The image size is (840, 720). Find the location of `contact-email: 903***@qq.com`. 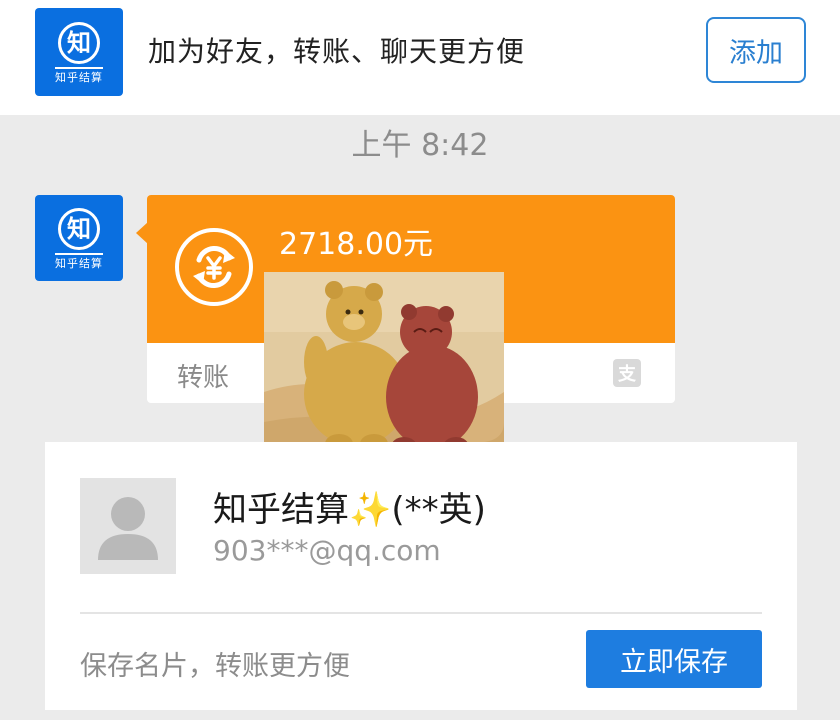

contact-email: 903***@qq.com is located at coordinates (327, 550).